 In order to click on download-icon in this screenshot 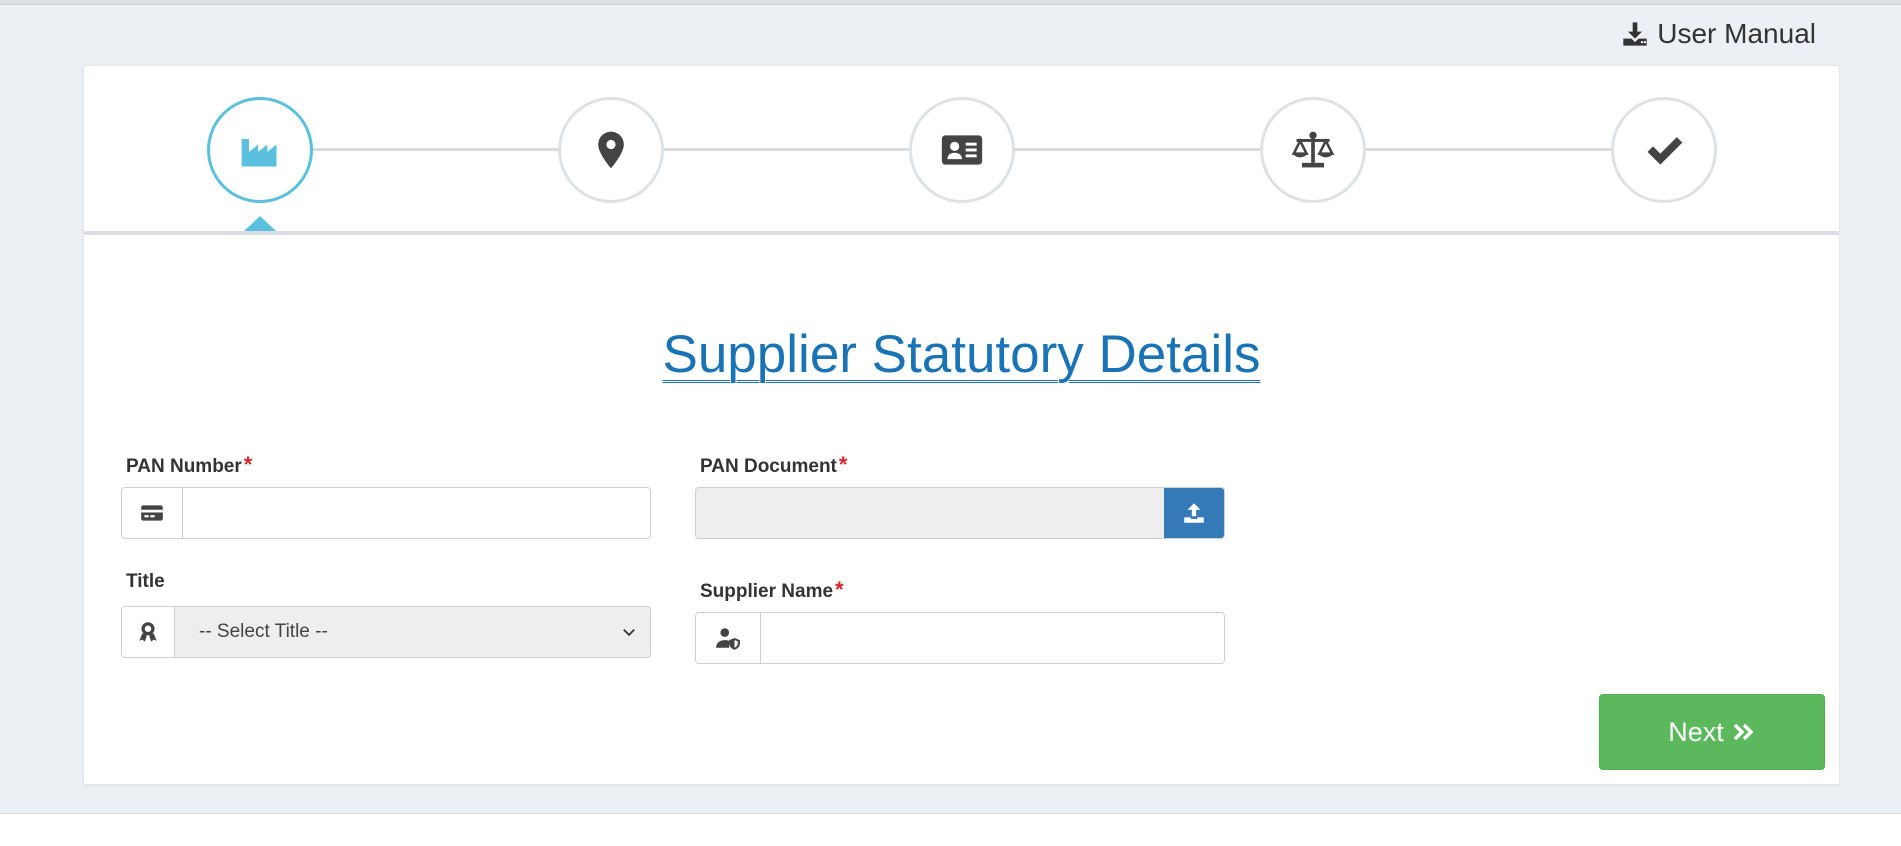, I will do `click(1635, 34)`.